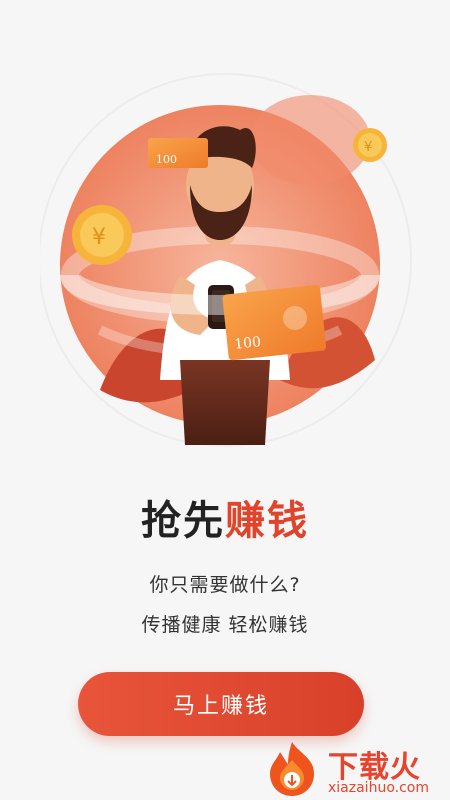 The width and height of the screenshot is (450, 800). Describe the element at coordinates (355, 768) in the screenshot. I see `watermark: 下载火 xiazaihuo.com` at that location.